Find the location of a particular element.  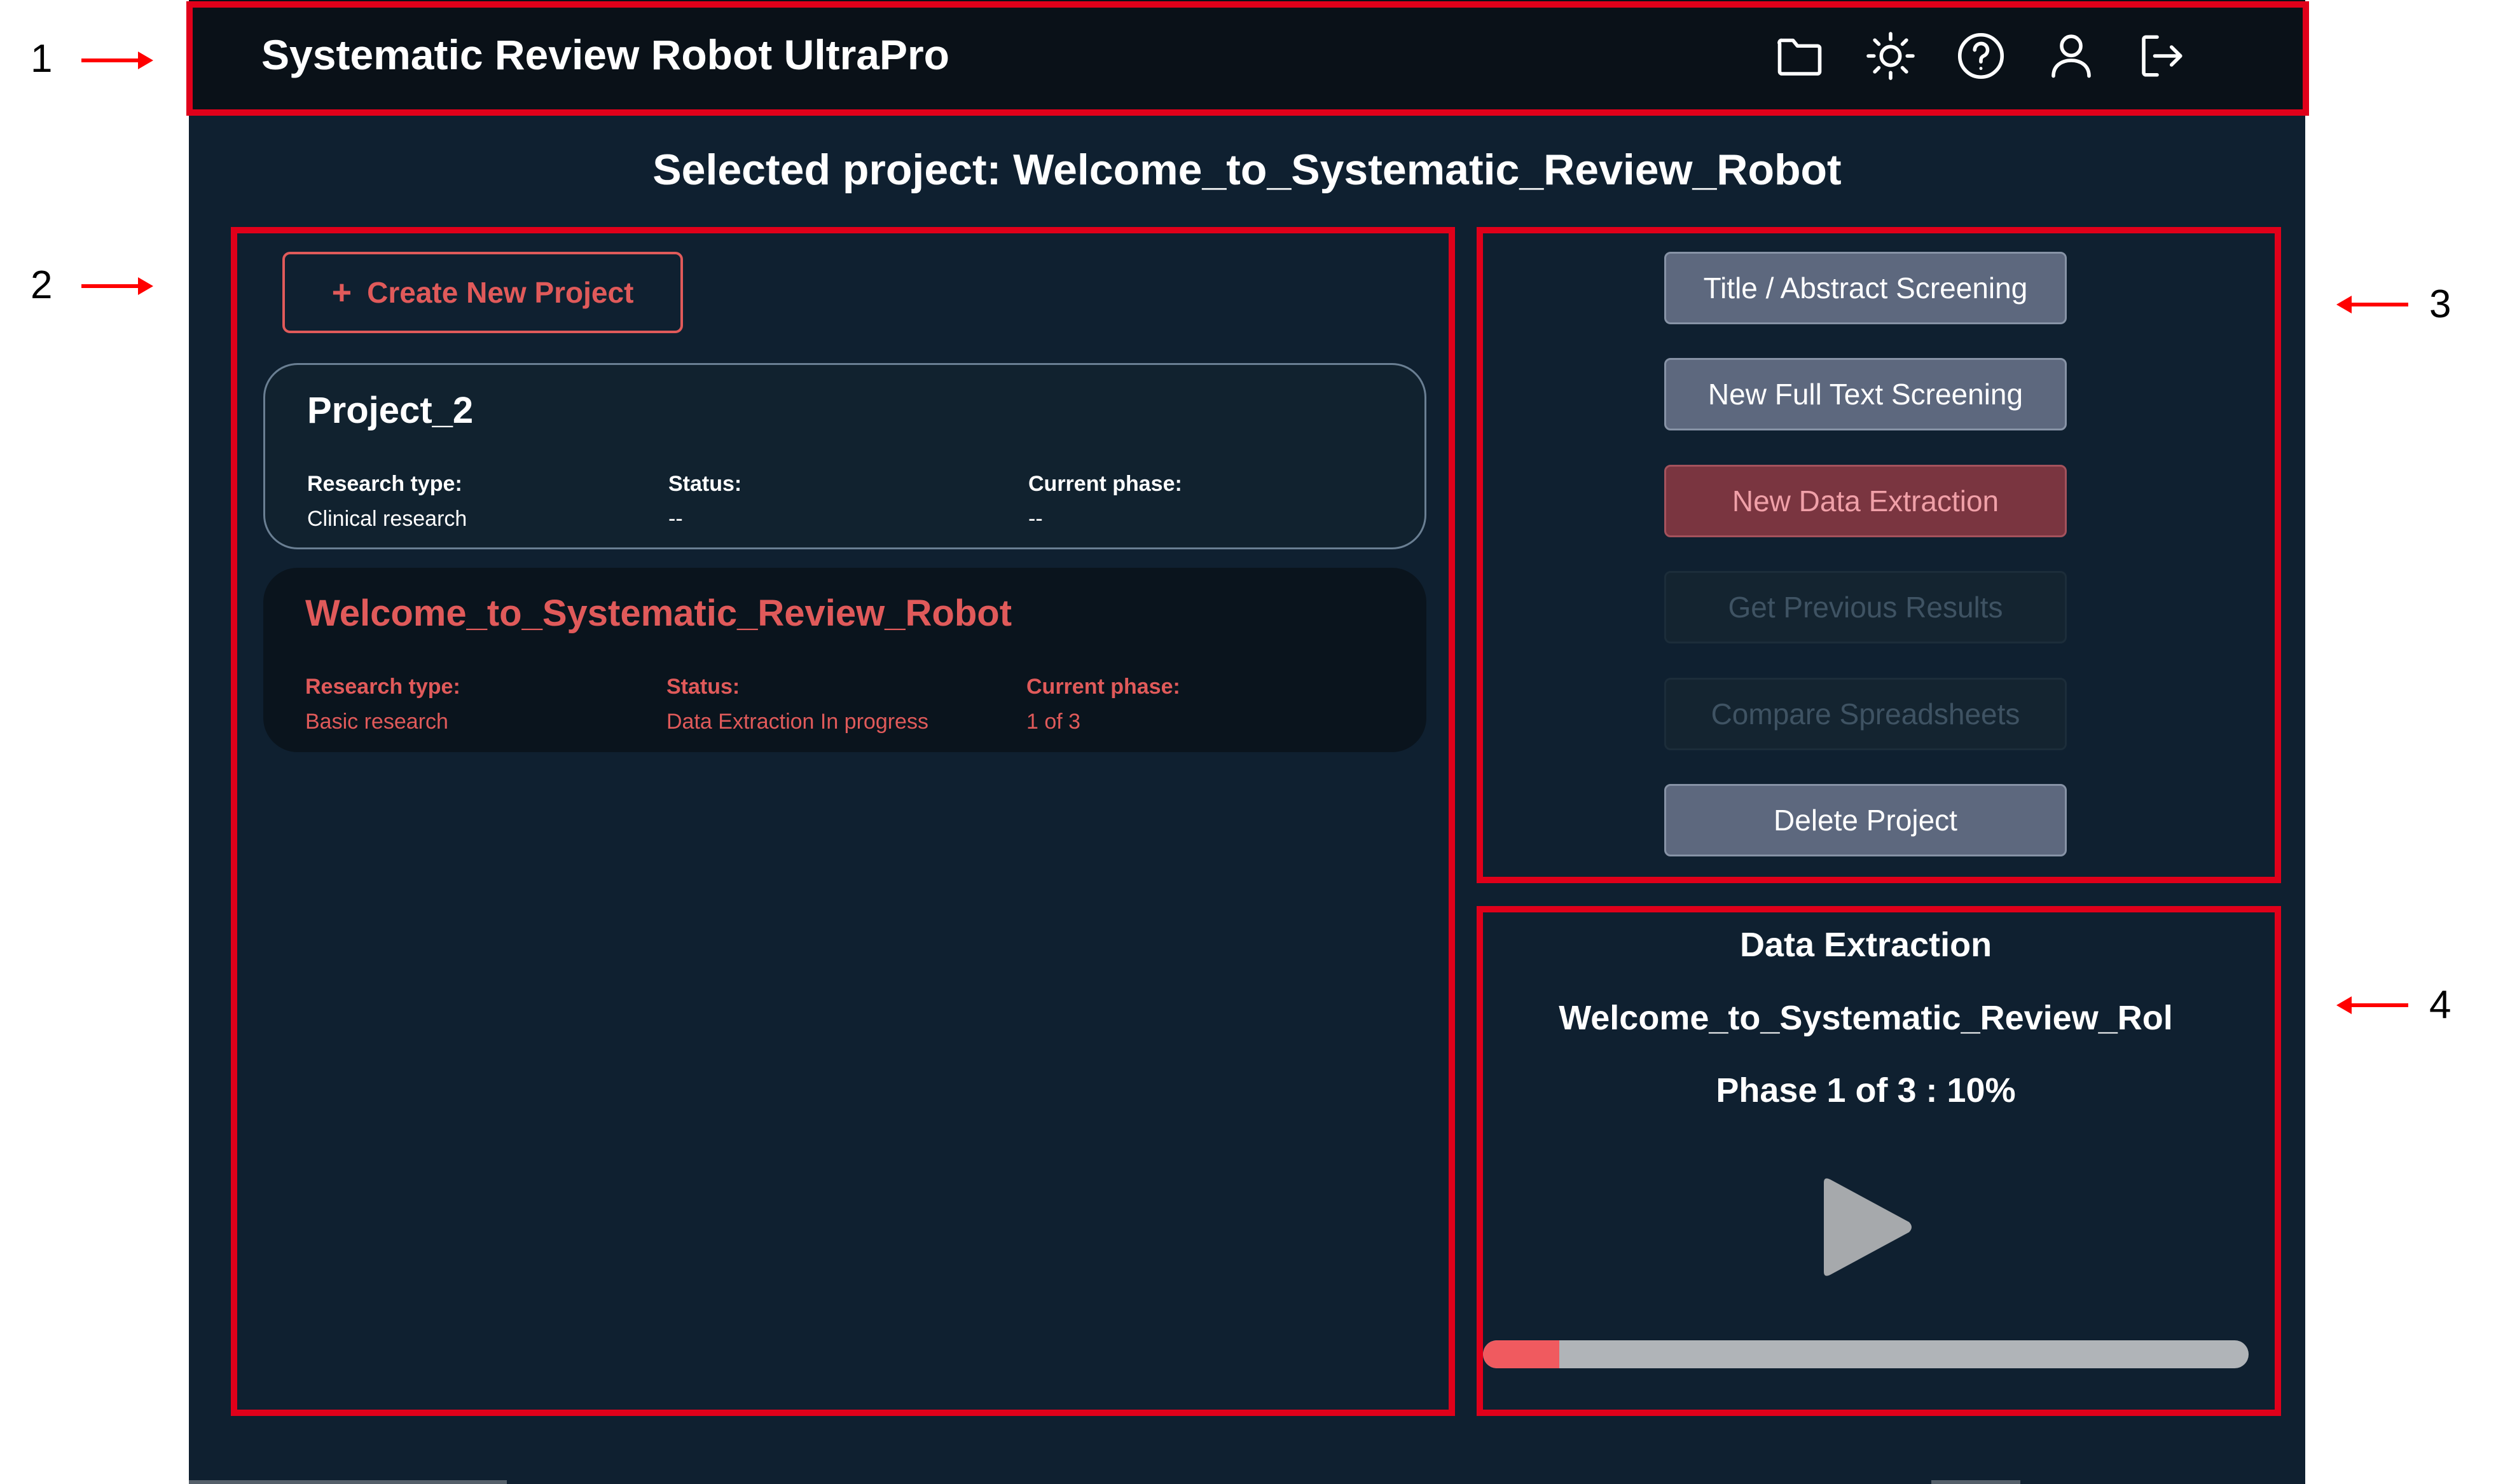

bottom-scrollbar-left is located at coordinates (348, 1482).